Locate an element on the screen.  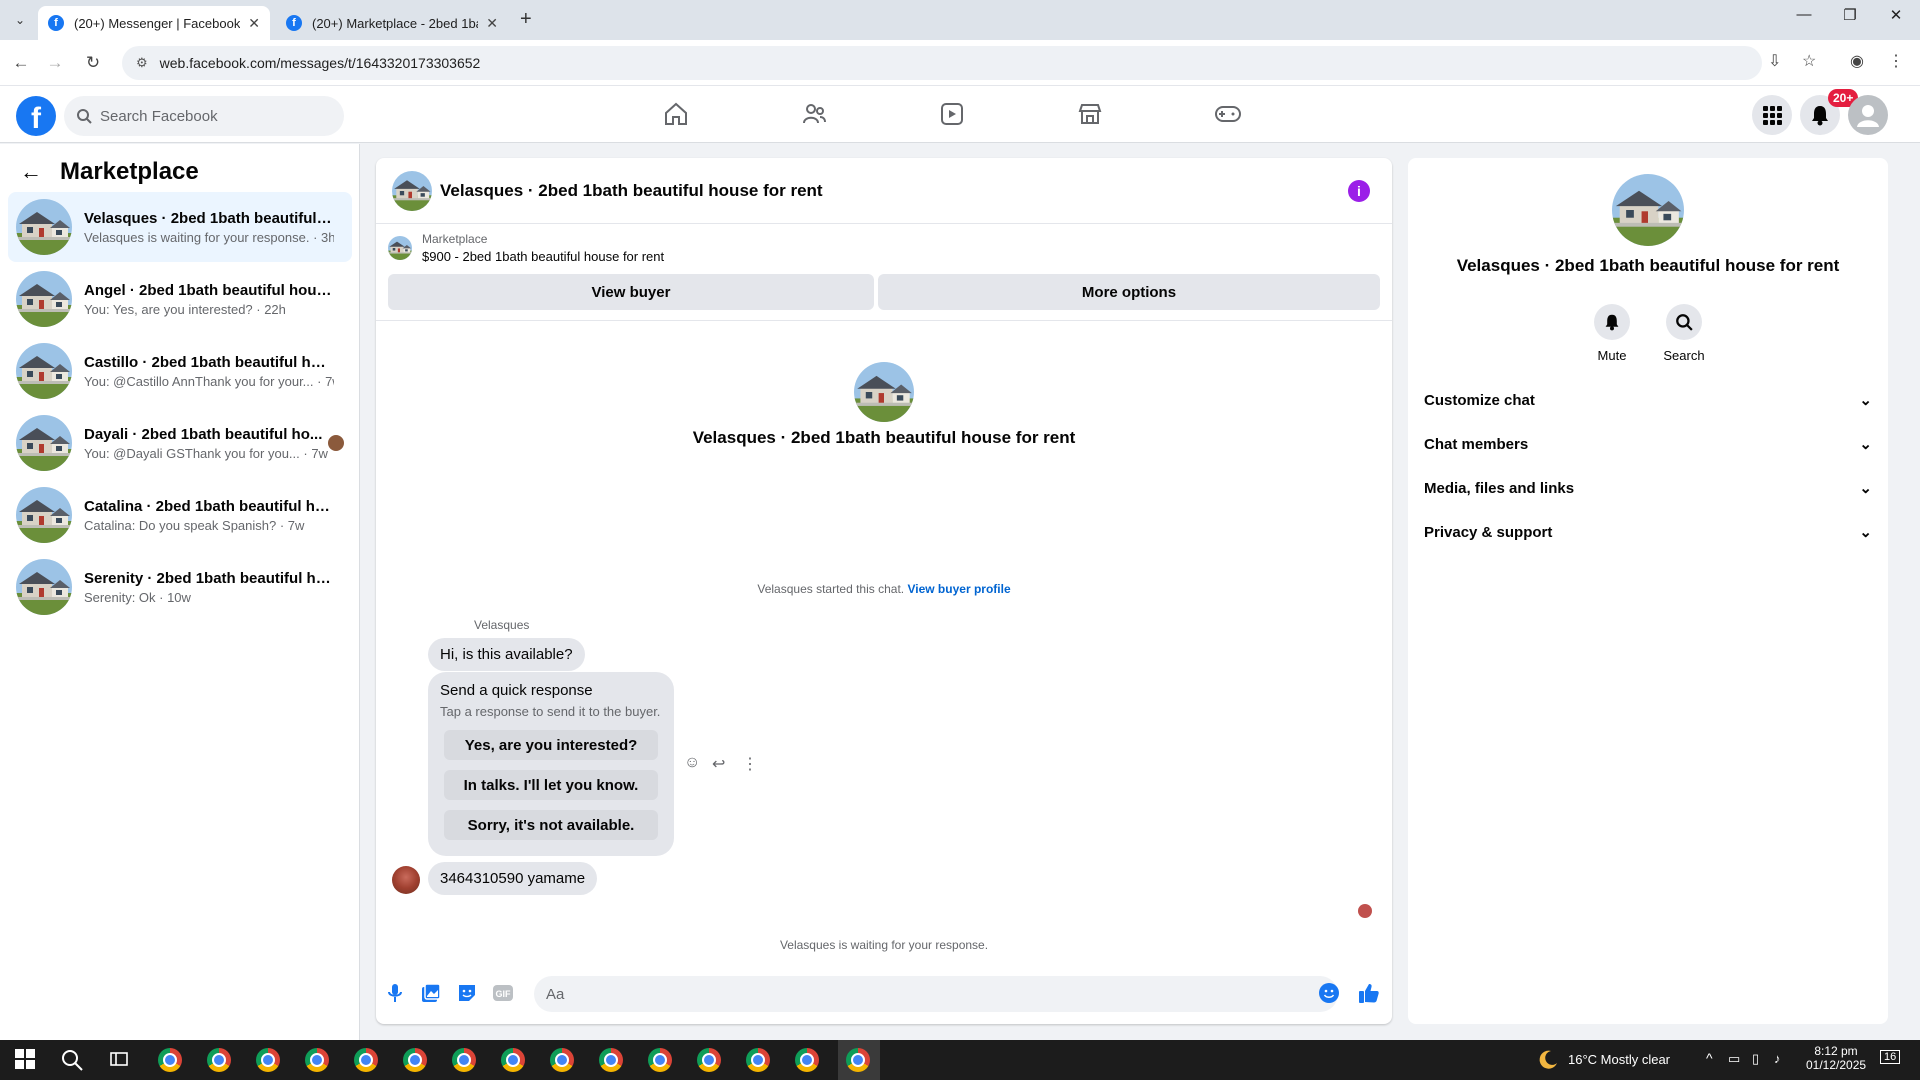
site-info-icon: ⚙ is located at coordinates (142, 63).